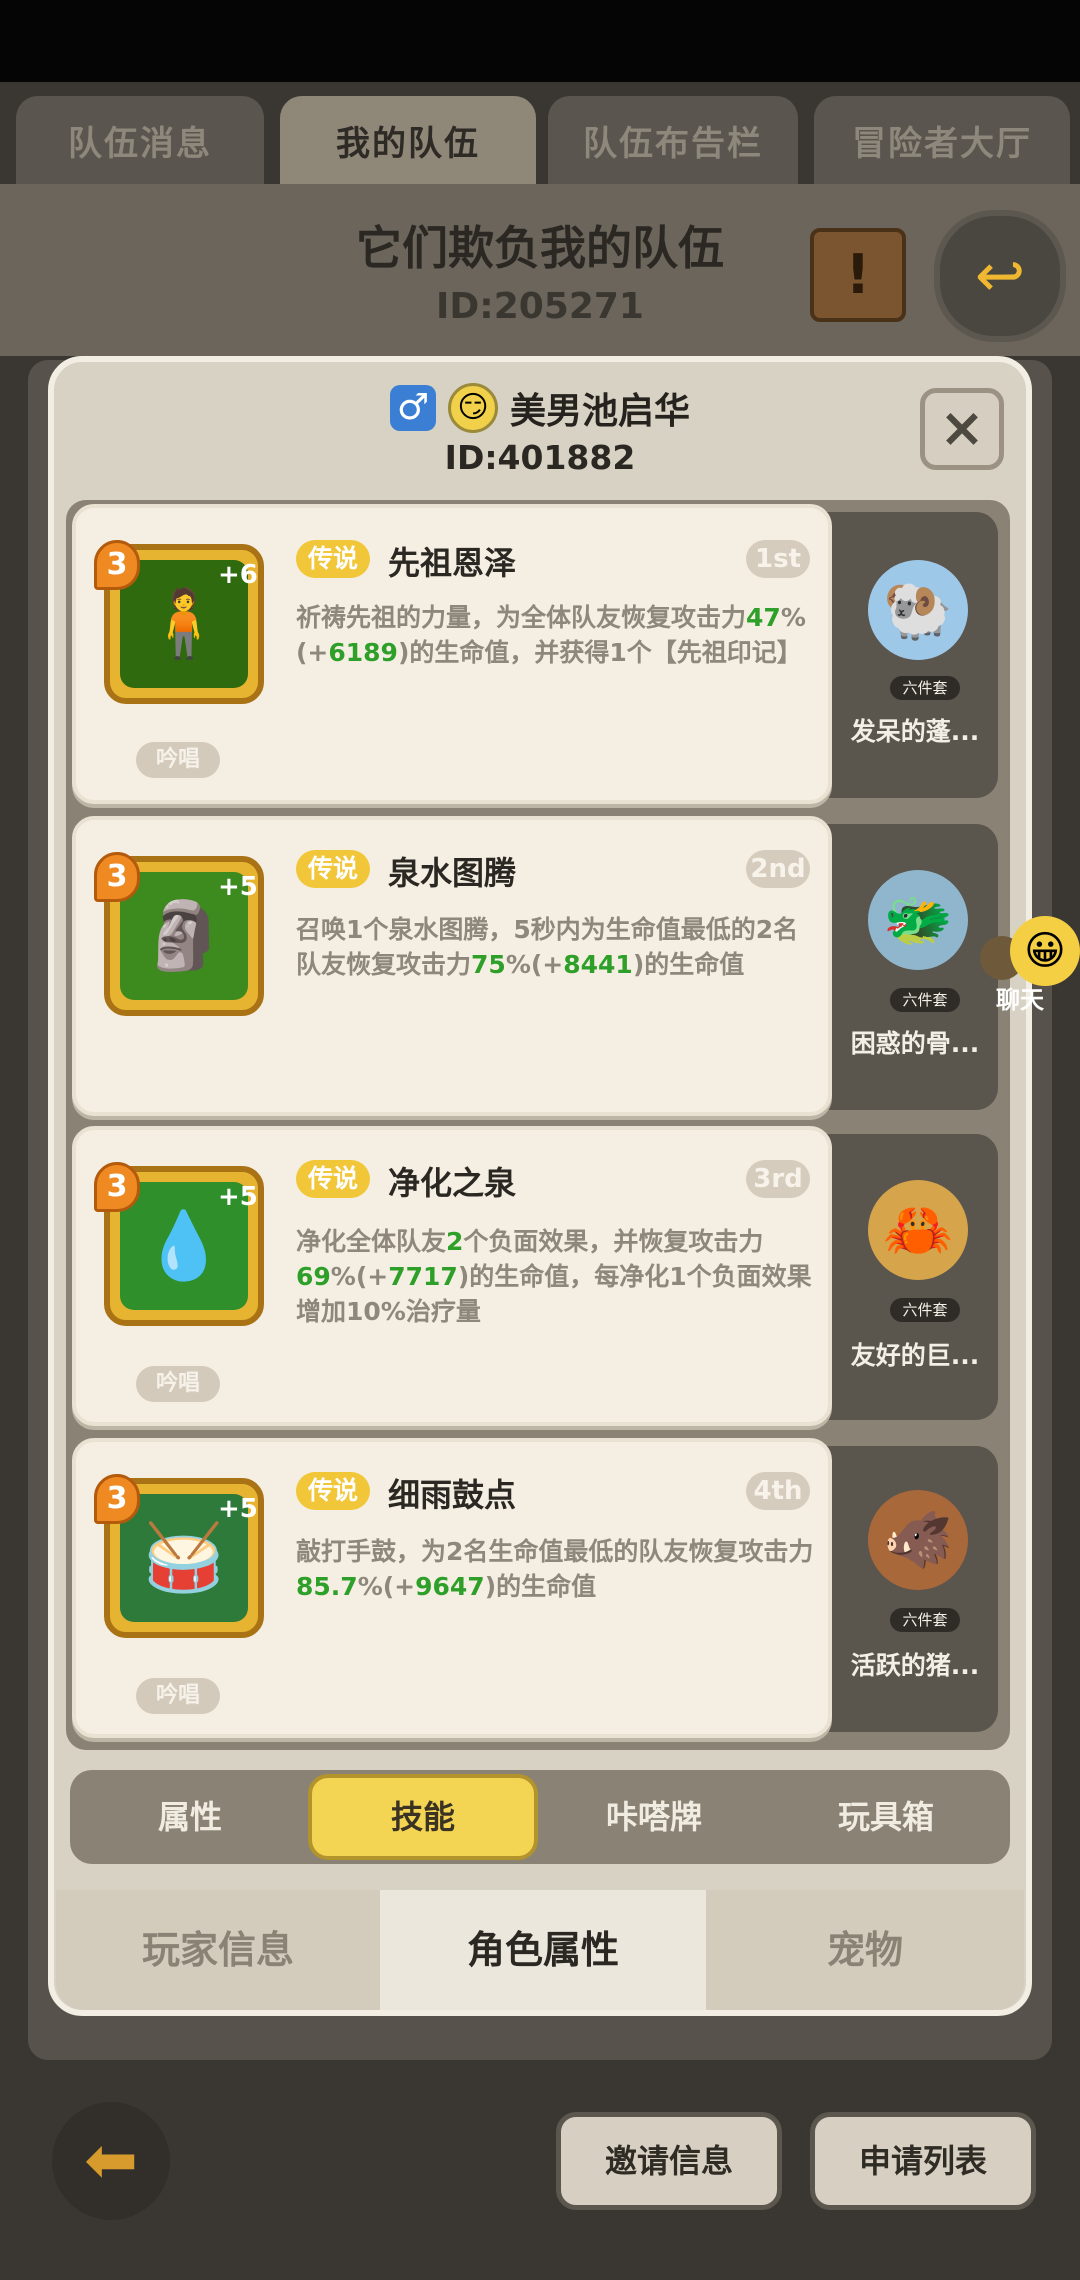  What do you see at coordinates (218, 1950) in the screenshot?
I see `tab-player-info: 玩家信息` at bounding box center [218, 1950].